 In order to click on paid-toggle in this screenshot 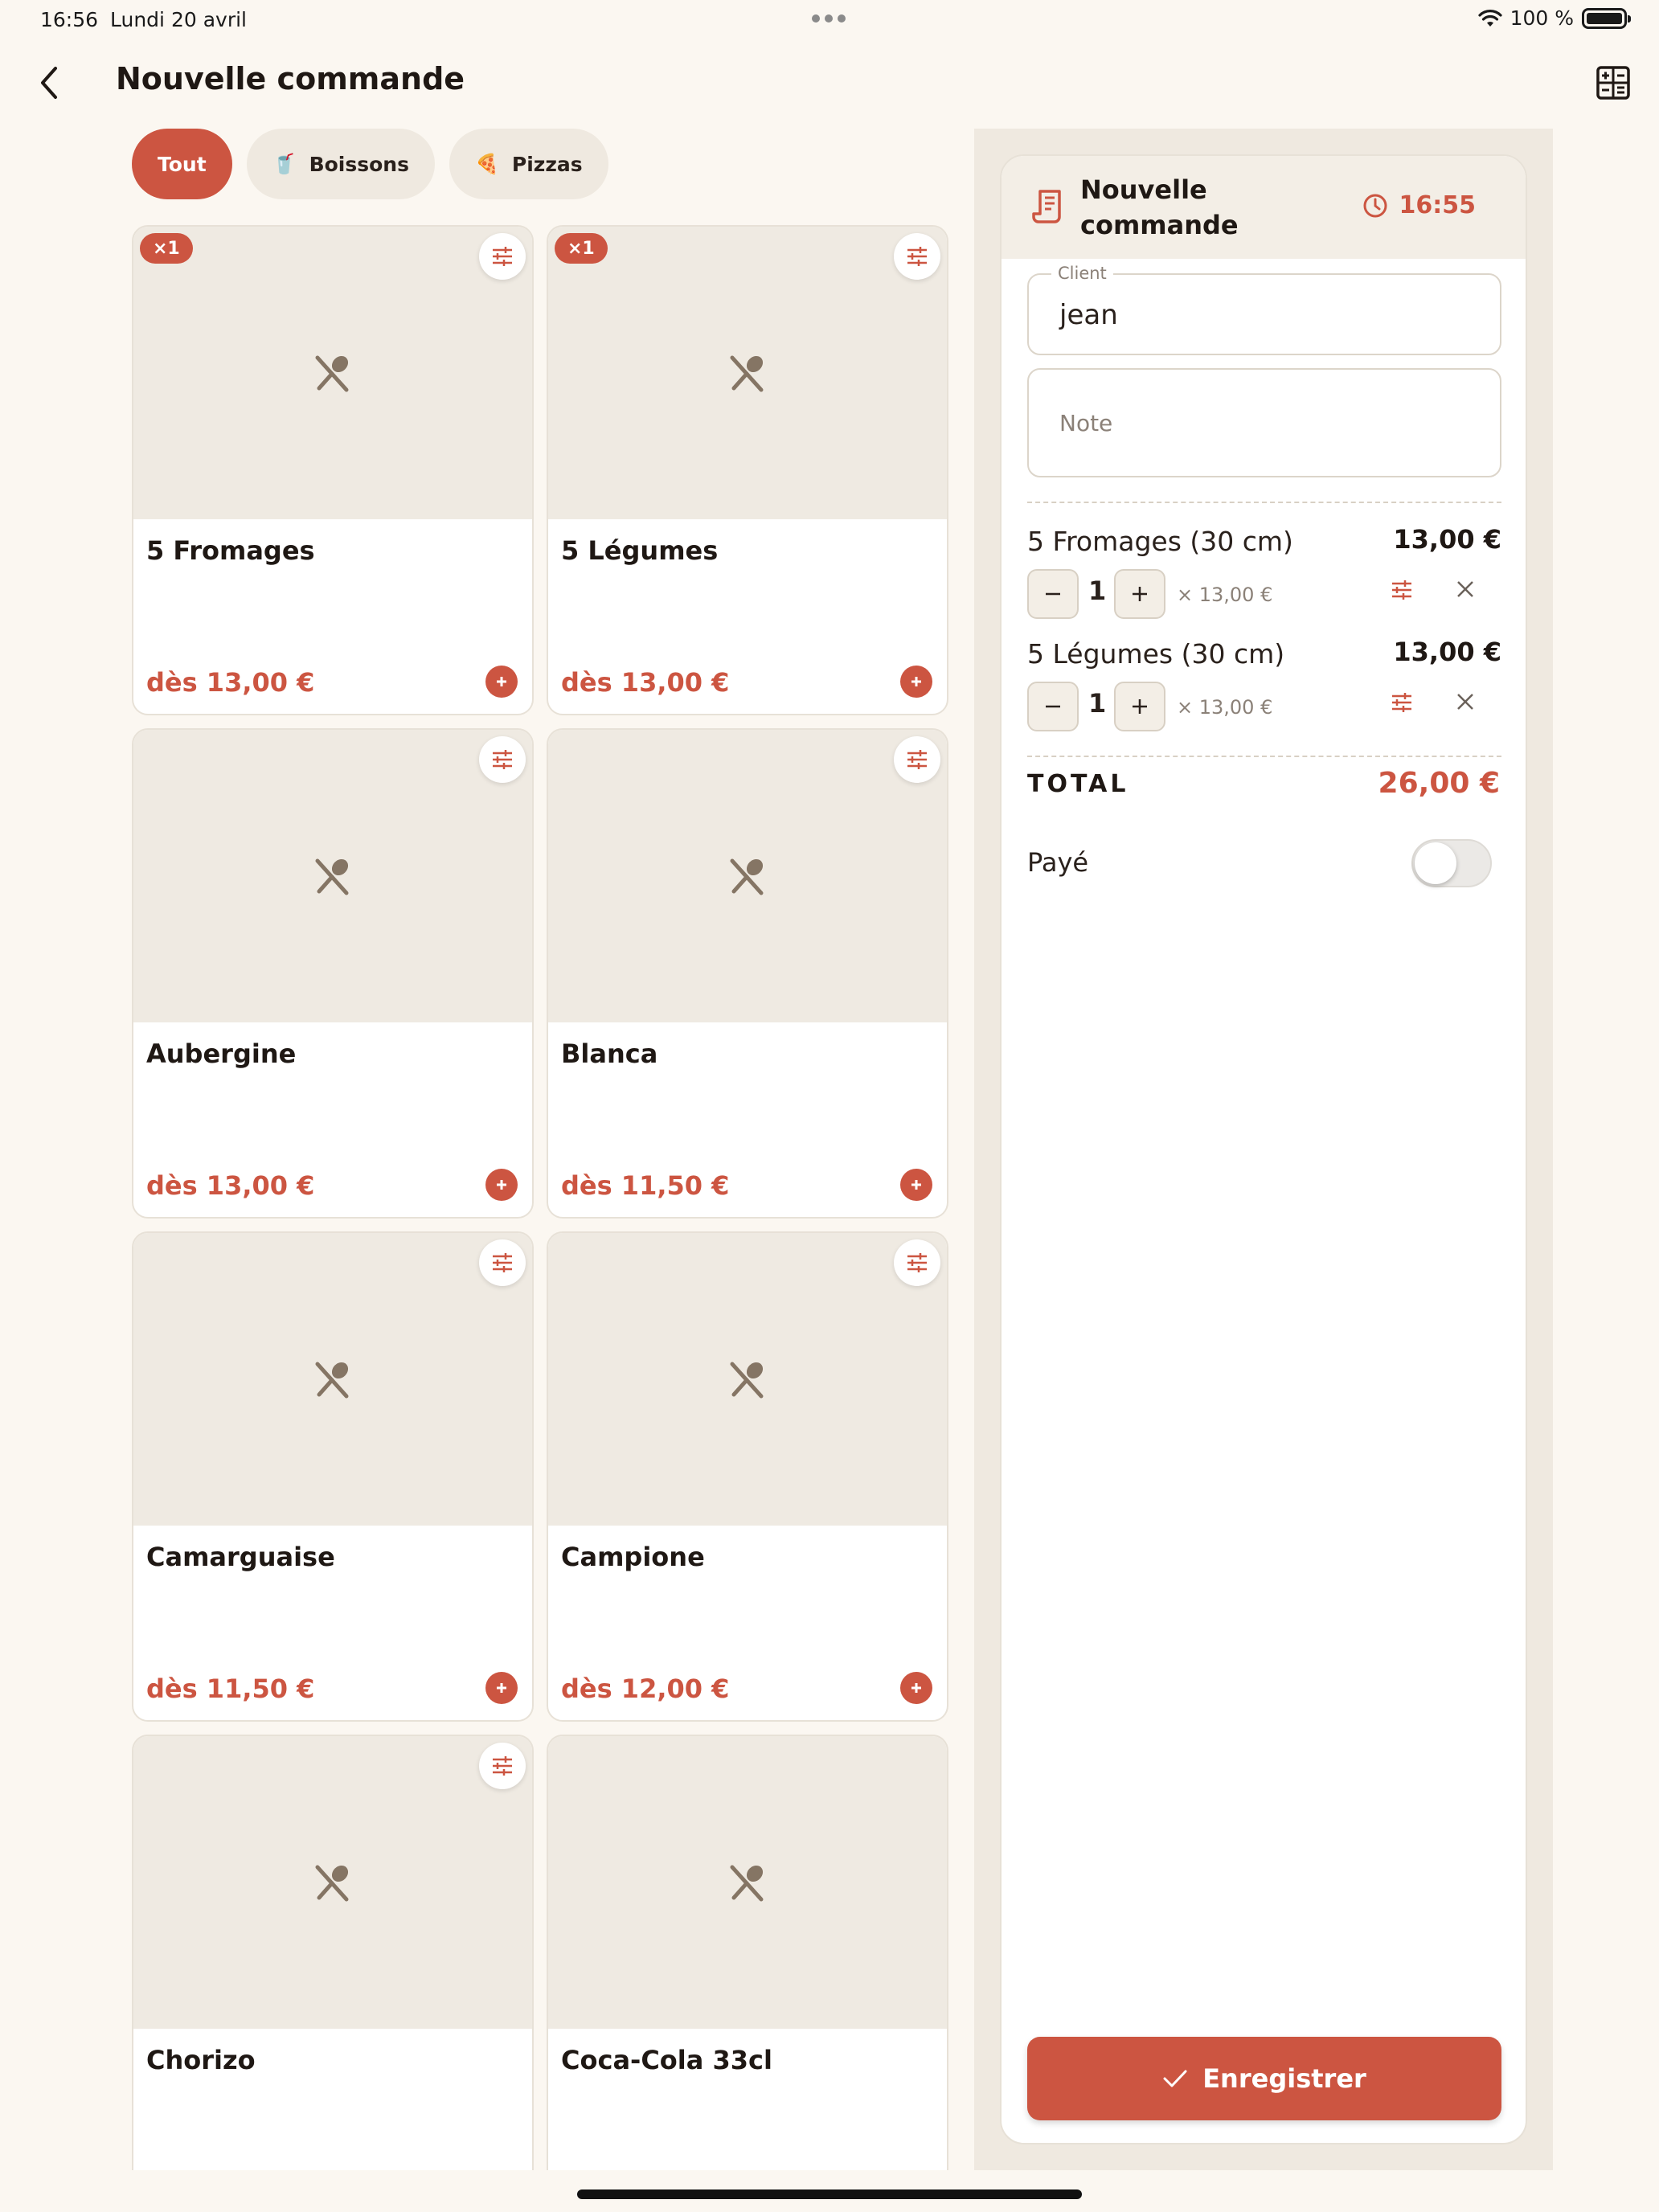, I will do `click(1451, 863)`.